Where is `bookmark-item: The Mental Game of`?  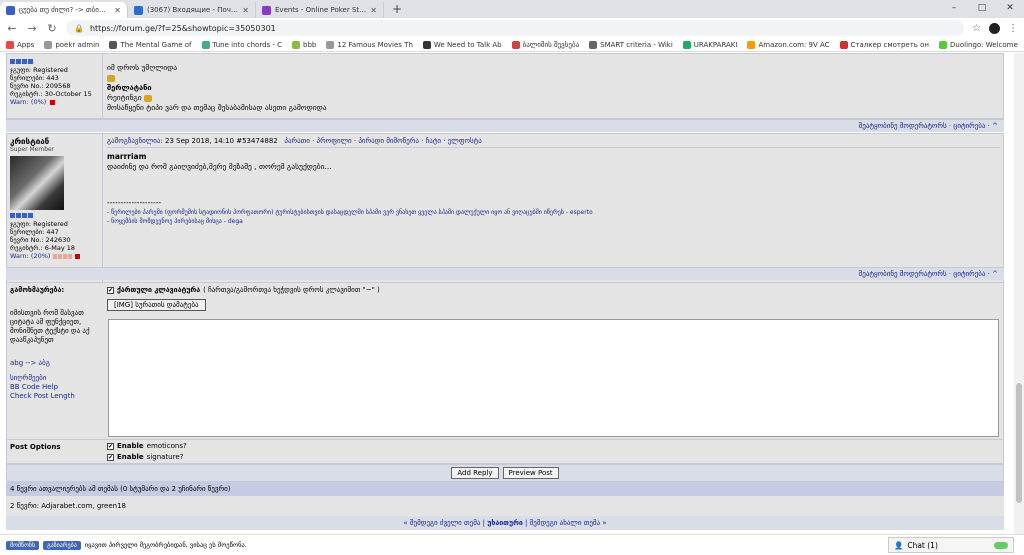
bookmark-item: The Mental Game of is located at coordinates (150, 44).